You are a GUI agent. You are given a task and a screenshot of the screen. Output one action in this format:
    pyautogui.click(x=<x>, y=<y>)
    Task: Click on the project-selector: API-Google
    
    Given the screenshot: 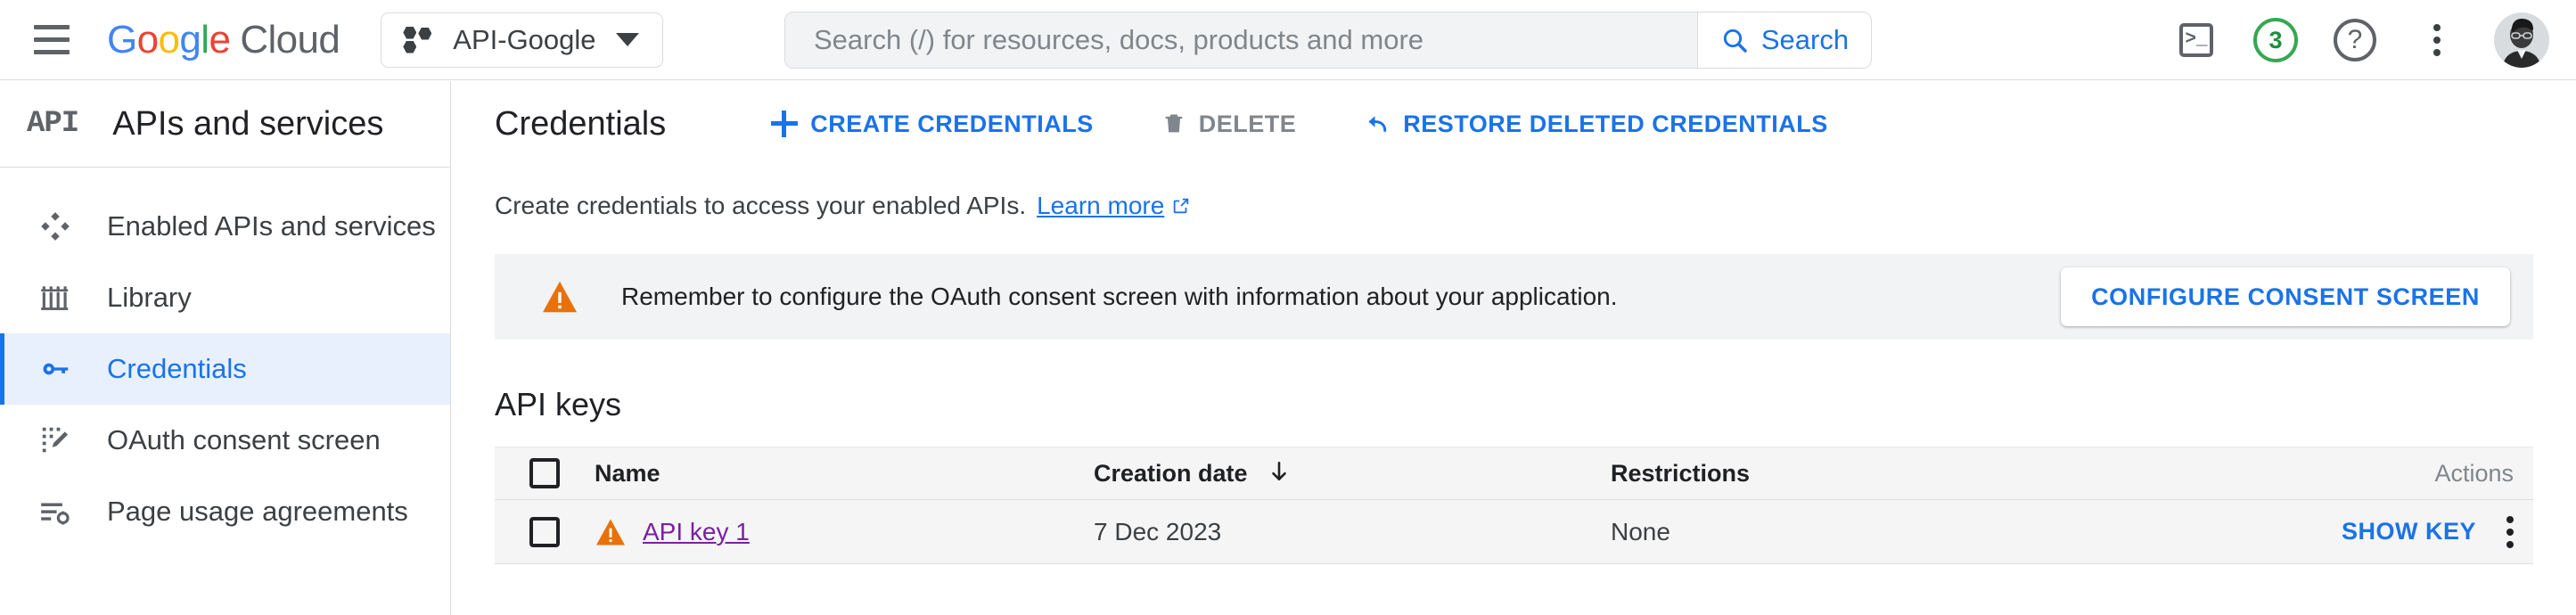 What is the action you would take?
    pyautogui.click(x=522, y=40)
    